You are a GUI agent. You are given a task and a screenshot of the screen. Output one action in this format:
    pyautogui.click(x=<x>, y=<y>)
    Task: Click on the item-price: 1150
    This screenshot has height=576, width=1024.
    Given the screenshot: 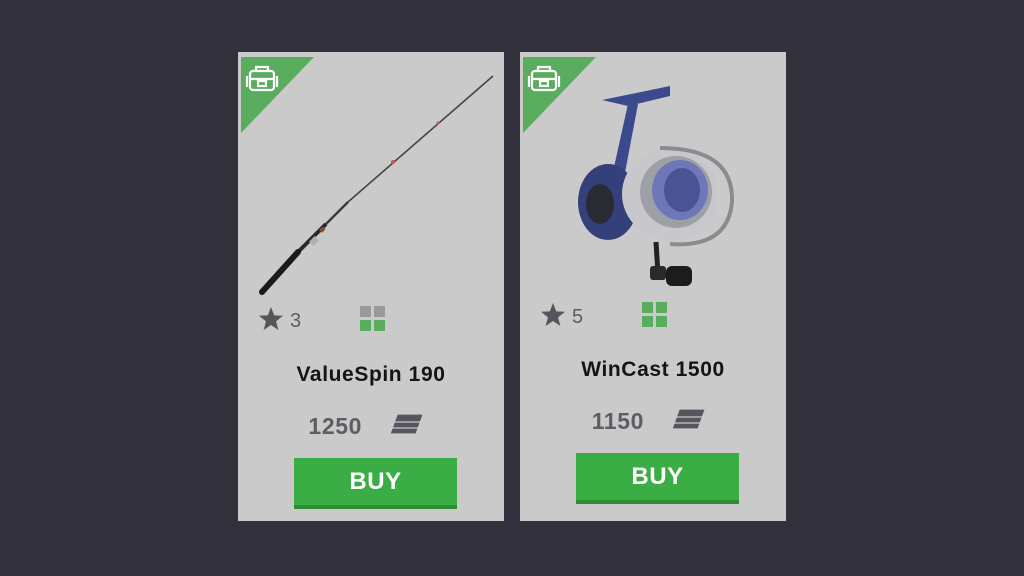 What is the action you would take?
    pyautogui.click(x=617, y=421)
    